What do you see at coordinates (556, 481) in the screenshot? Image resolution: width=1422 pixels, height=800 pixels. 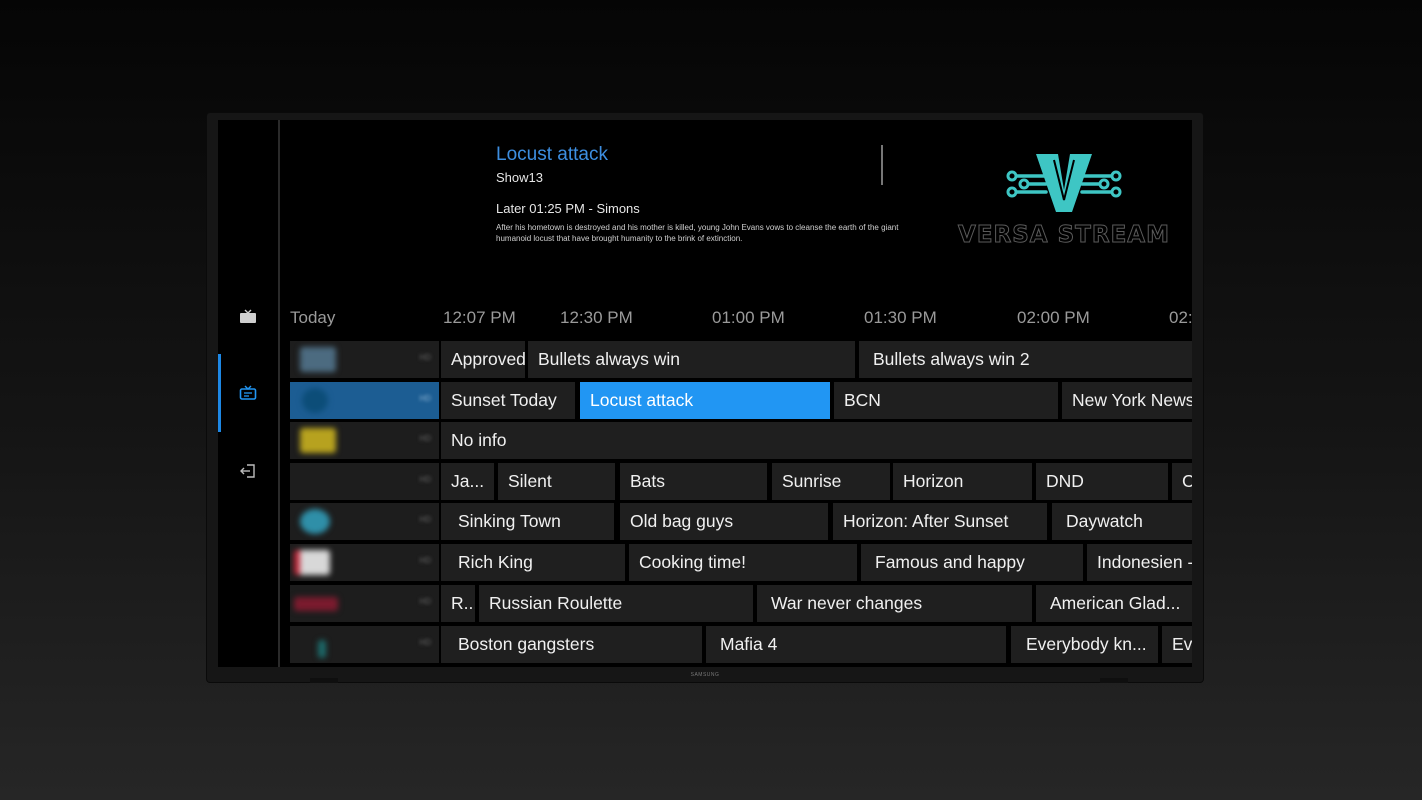 I see `program-cell: Silent` at bounding box center [556, 481].